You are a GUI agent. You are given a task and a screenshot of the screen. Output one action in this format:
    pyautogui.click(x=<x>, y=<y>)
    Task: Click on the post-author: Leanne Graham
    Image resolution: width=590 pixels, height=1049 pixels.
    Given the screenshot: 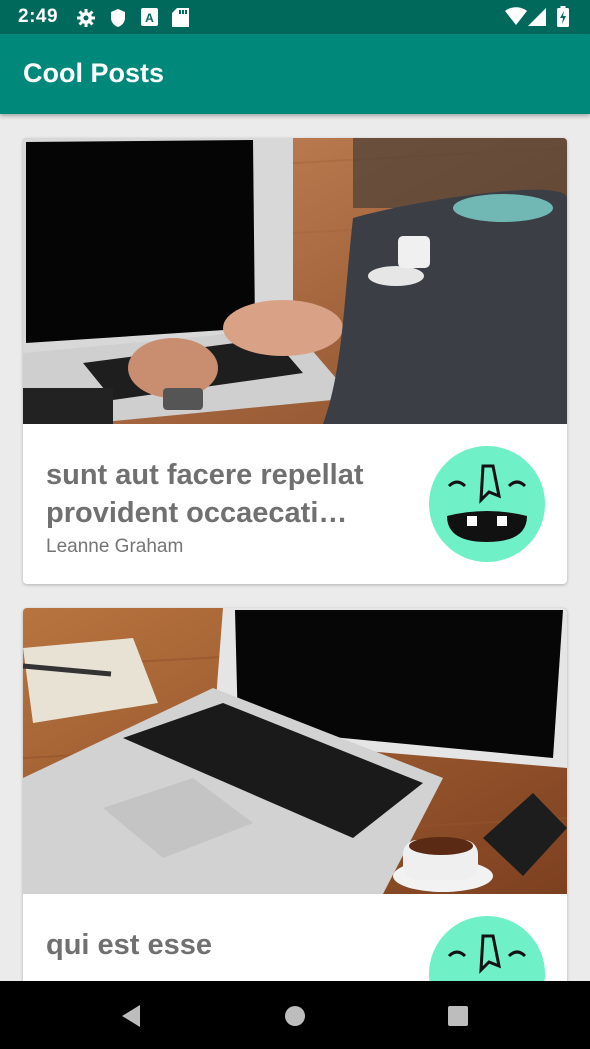 What is the action you would take?
    pyautogui.click(x=115, y=546)
    